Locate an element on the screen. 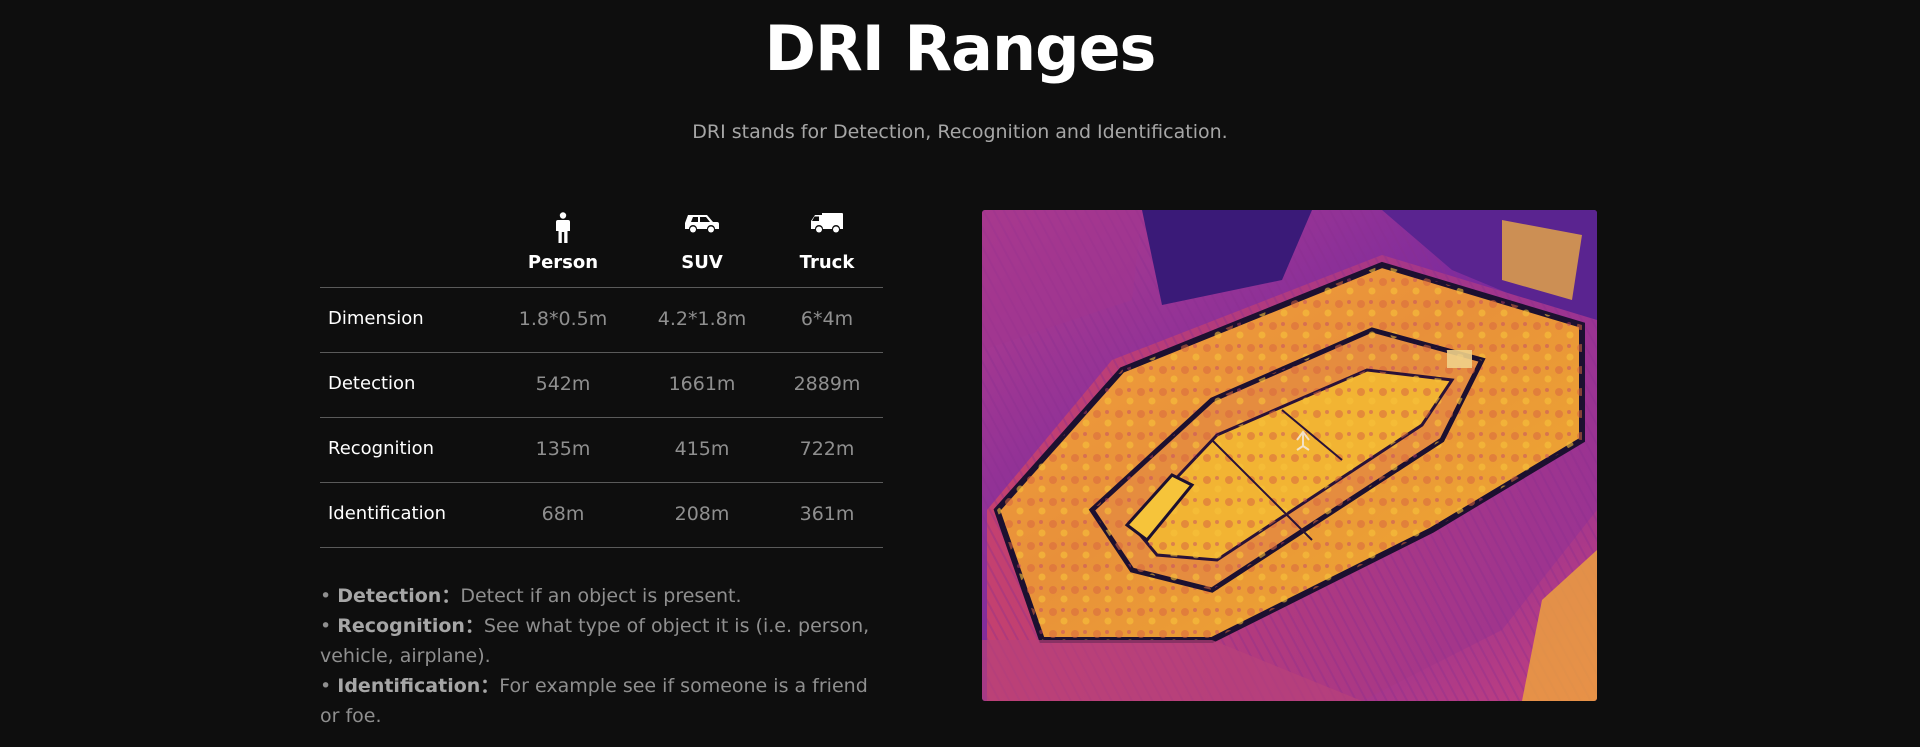 Image resolution: width=1920 pixels, height=747 pixels. table-header: Person SUV Truck is located at coordinates (601, 250).